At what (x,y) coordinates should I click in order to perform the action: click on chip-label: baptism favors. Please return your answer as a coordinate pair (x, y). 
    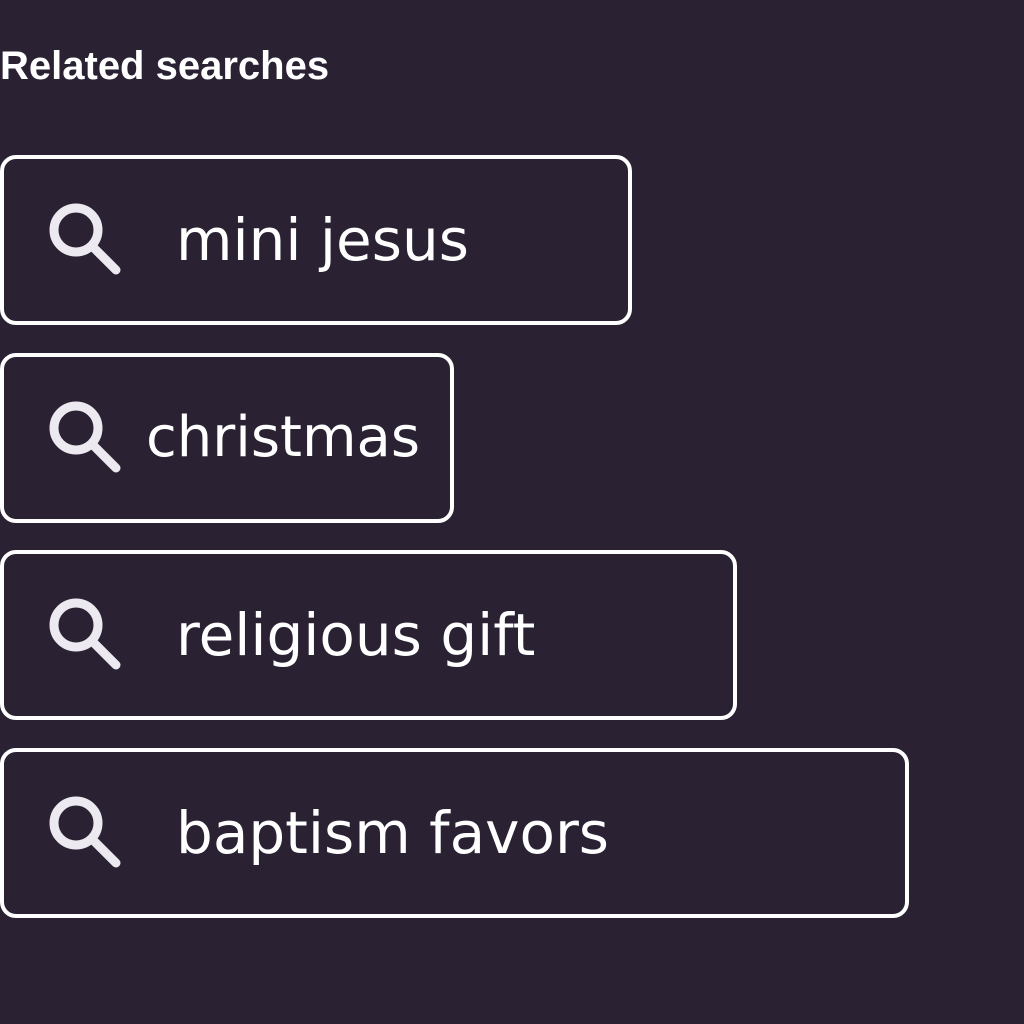
    Looking at the image, I should click on (393, 833).